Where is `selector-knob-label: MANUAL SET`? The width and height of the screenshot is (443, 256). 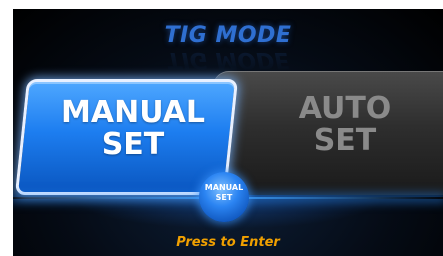
selector-knob-label: MANUAL SET is located at coordinates (224, 192).